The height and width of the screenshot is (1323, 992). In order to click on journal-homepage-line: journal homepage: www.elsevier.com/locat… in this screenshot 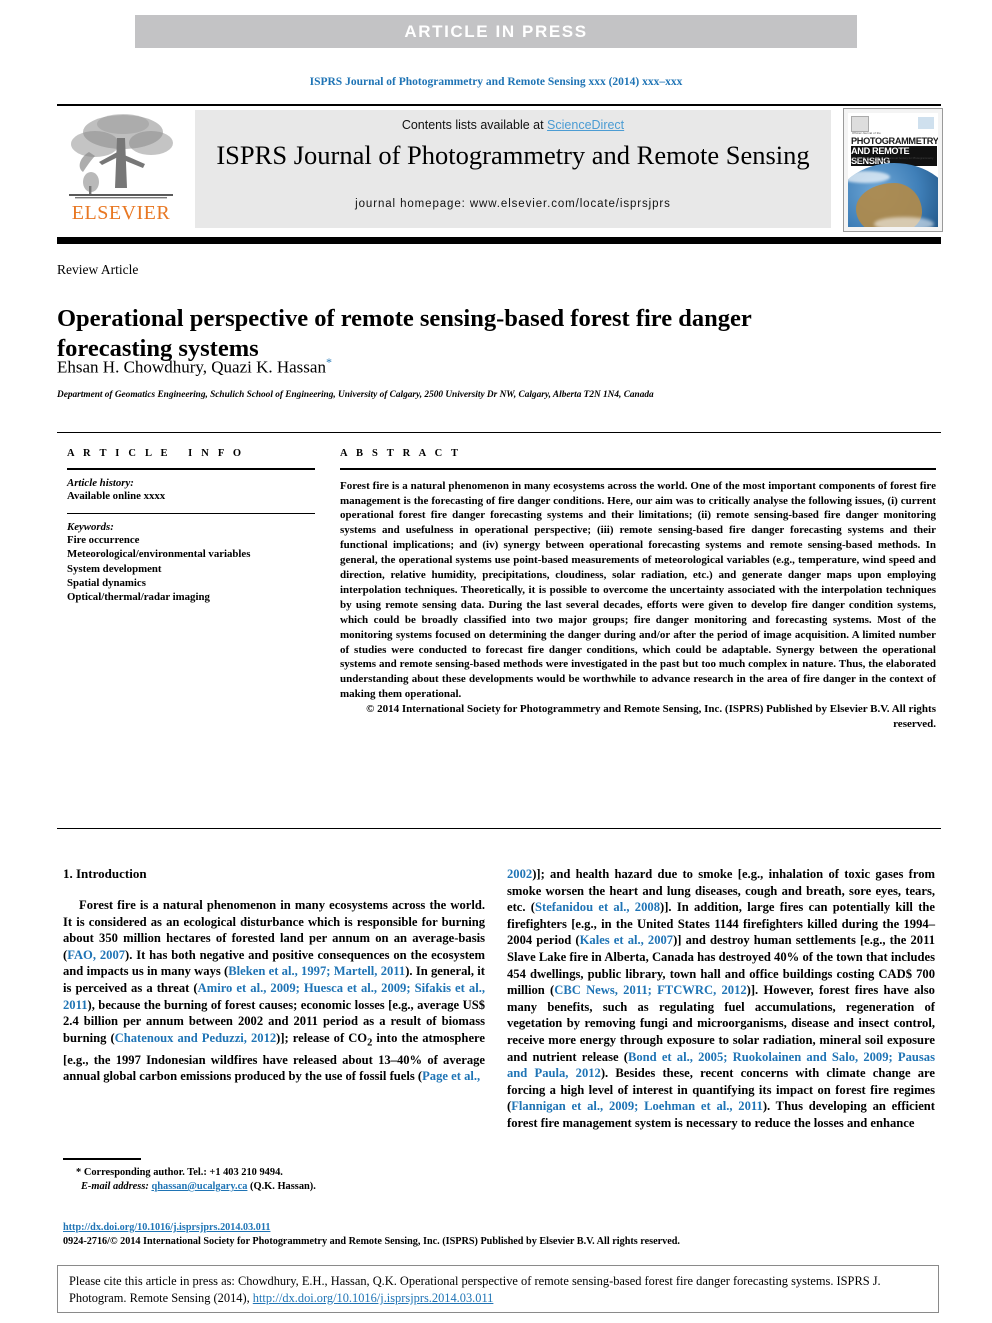, I will do `click(513, 204)`.